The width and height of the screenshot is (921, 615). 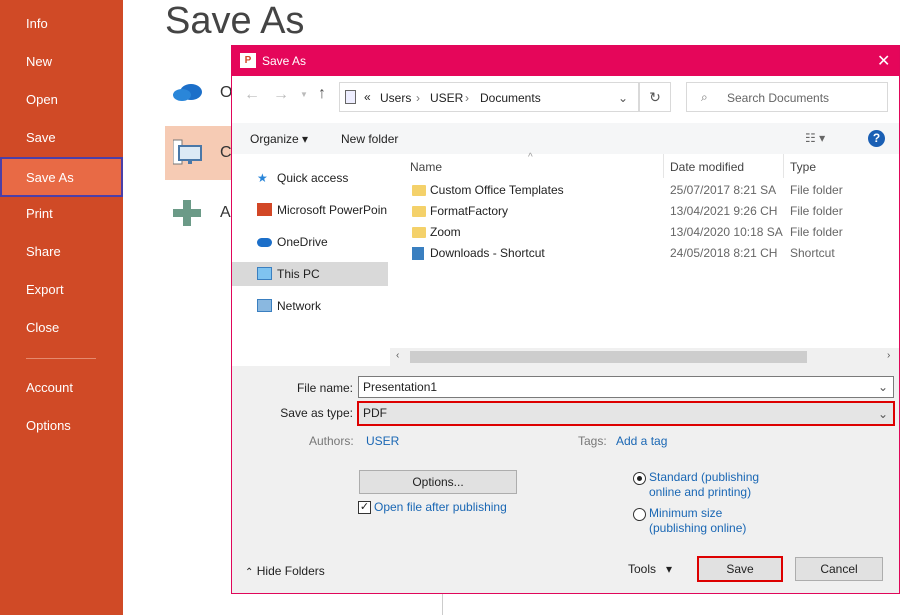 I want to click on page-title: Save As, so click(x=235, y=21).